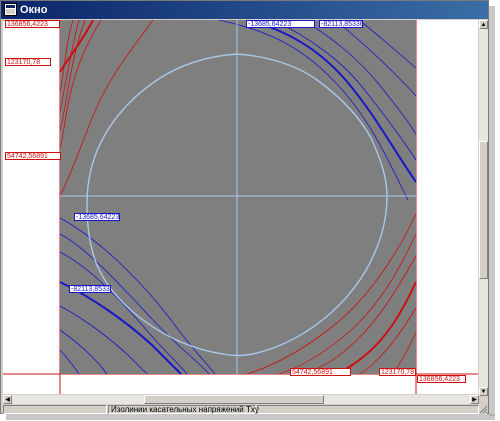  What do you see at coordinates (397, 372) in the screenshot?
I see `label-bottom-red-2: 123170,78` at bounding box center [397, 372].